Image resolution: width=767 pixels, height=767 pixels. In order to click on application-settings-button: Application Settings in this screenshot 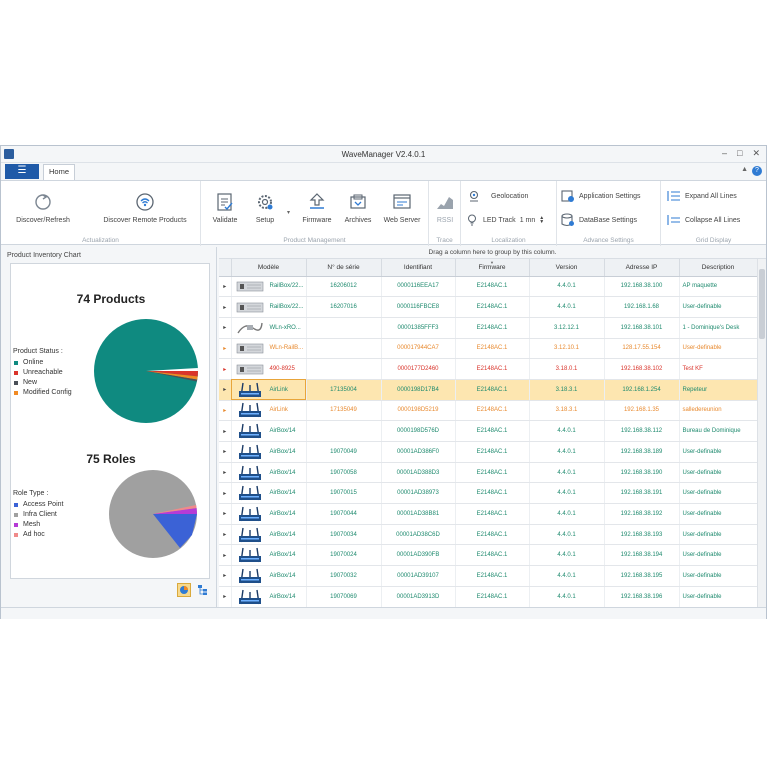, I will do `click(600, 196)`.